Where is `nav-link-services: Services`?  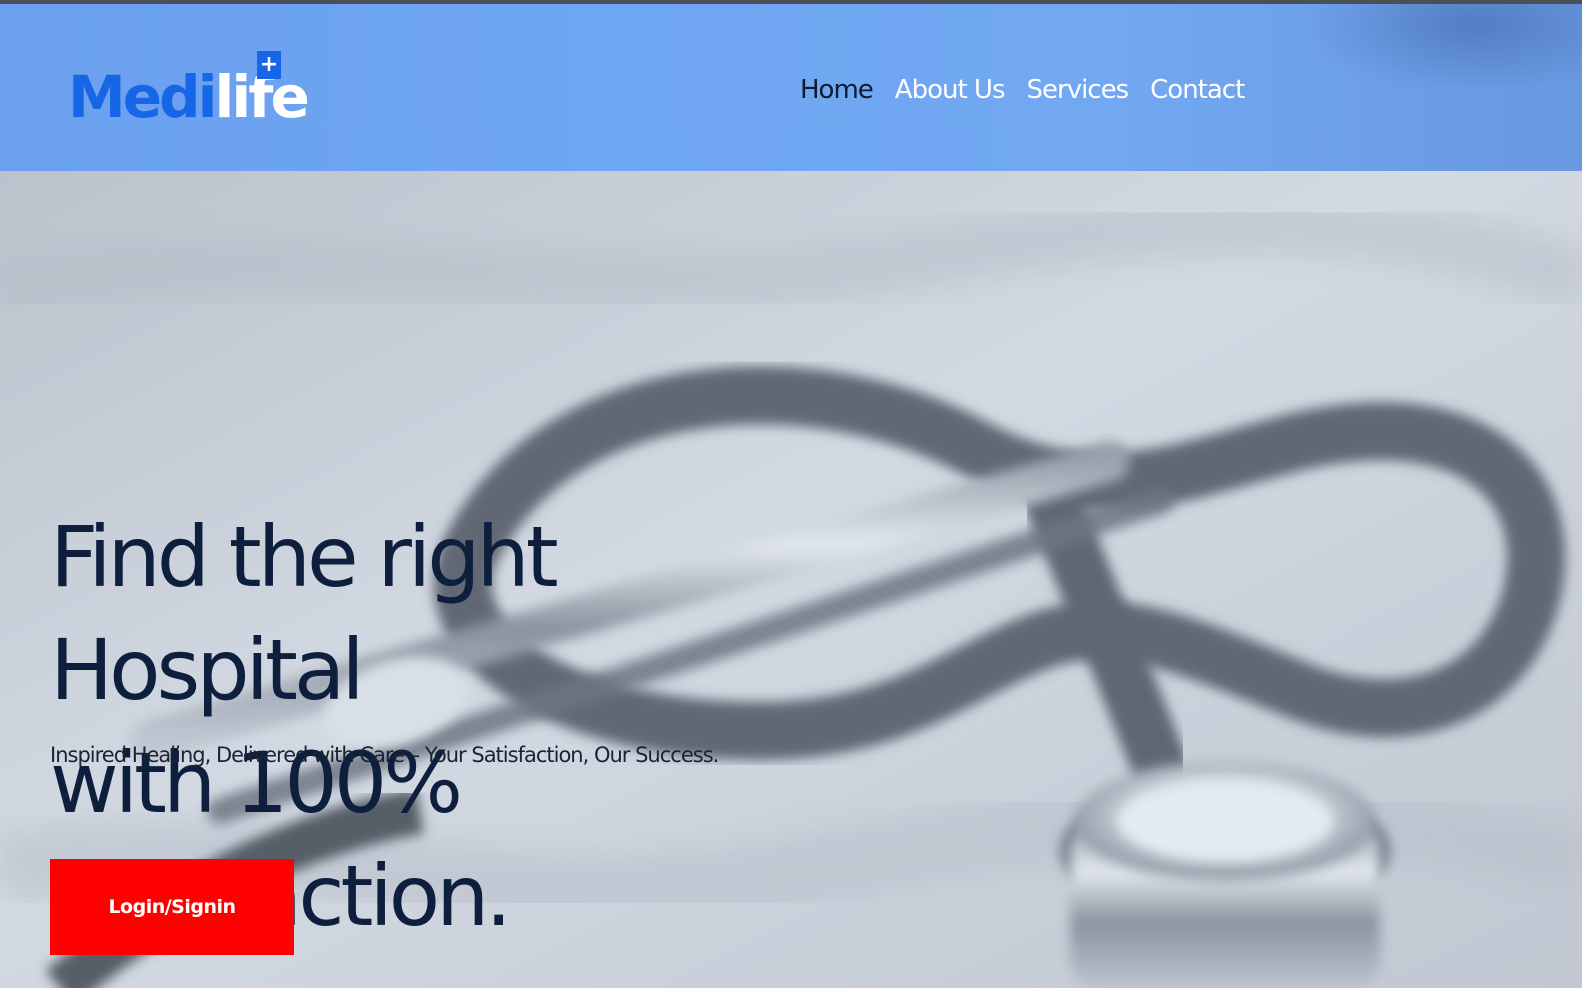 nav-link-services: Services is located at coordinates (1078, 90).